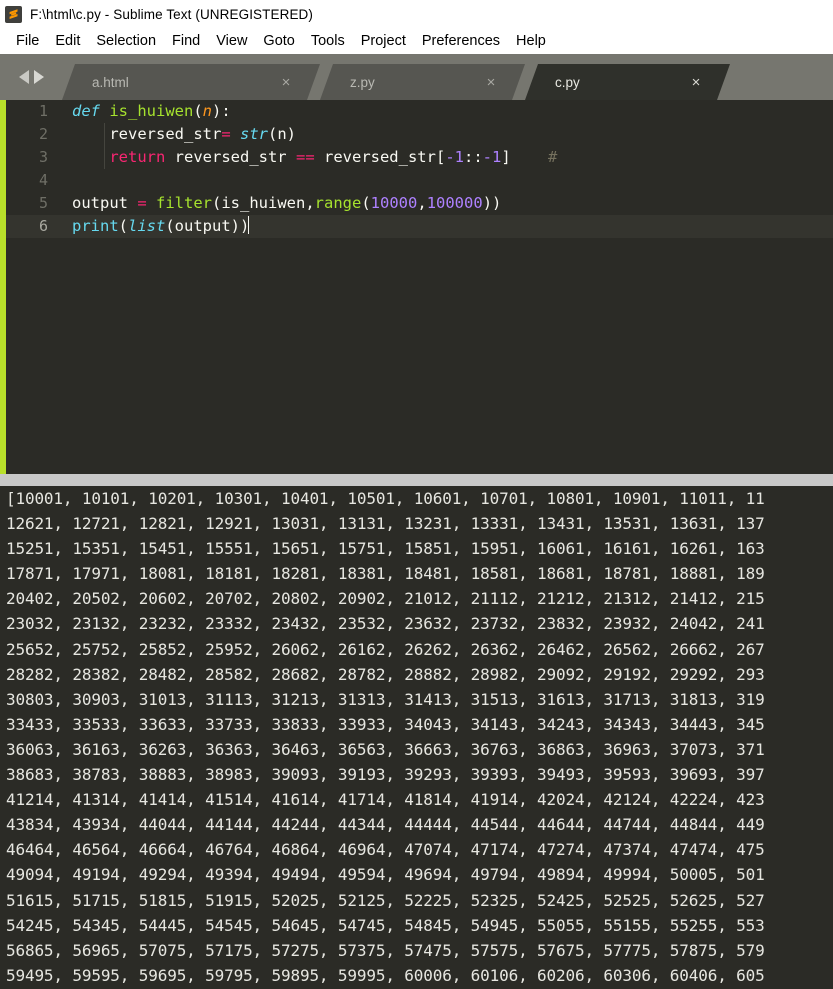  Describe the element at coordinates (531, 41) in the screenshot. I see `menu-item-help: Help` at that location.